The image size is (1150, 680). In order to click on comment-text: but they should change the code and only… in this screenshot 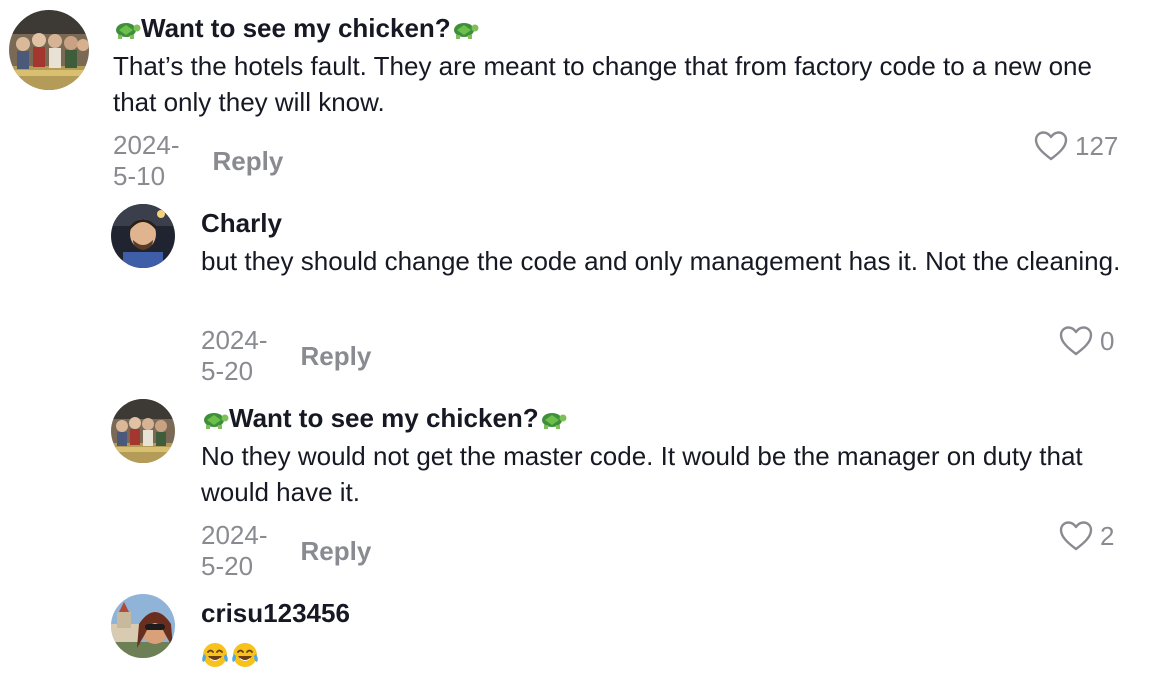, I will do `click(661, 261)`.